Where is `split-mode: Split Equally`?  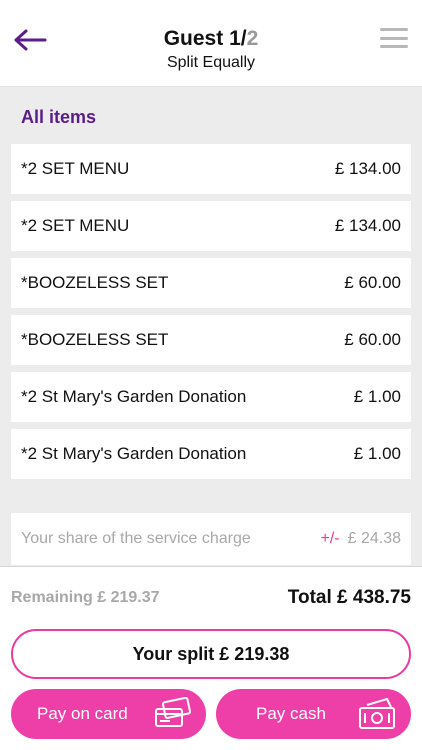
split-mode: Split Equally is located at coordinates (211, 62).